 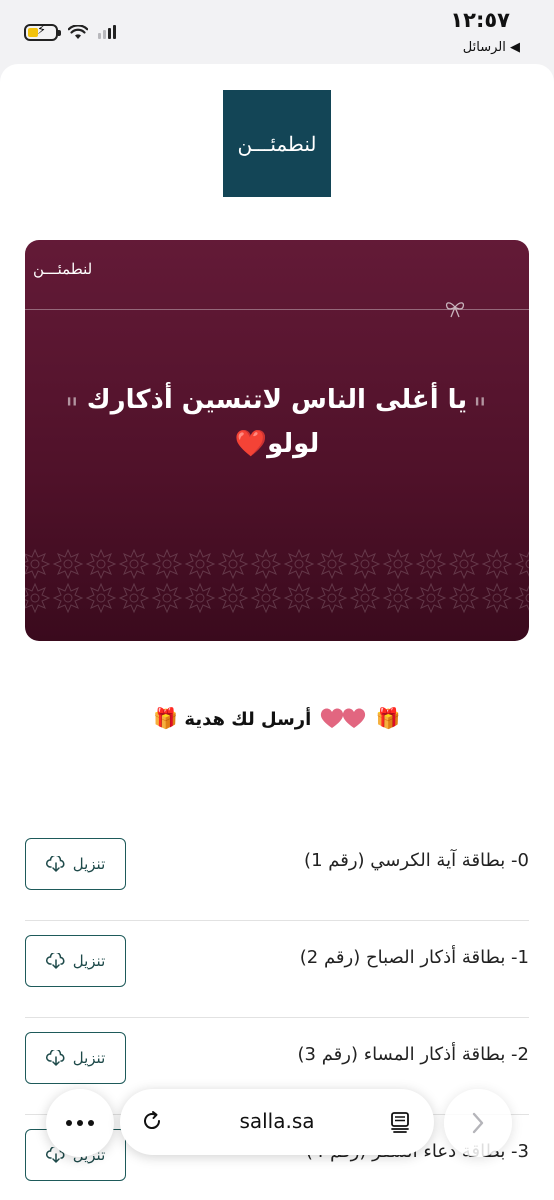 I want to click on address-bar: salla.sa, so click(x=277, y=1122).